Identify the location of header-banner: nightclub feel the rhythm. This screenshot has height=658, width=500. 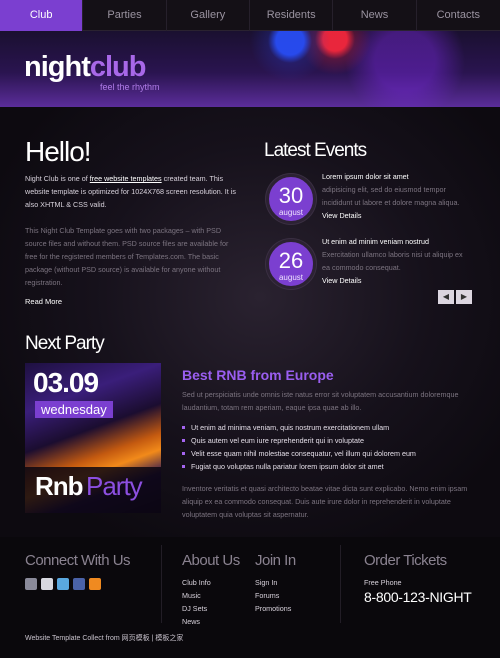
(250, 69).